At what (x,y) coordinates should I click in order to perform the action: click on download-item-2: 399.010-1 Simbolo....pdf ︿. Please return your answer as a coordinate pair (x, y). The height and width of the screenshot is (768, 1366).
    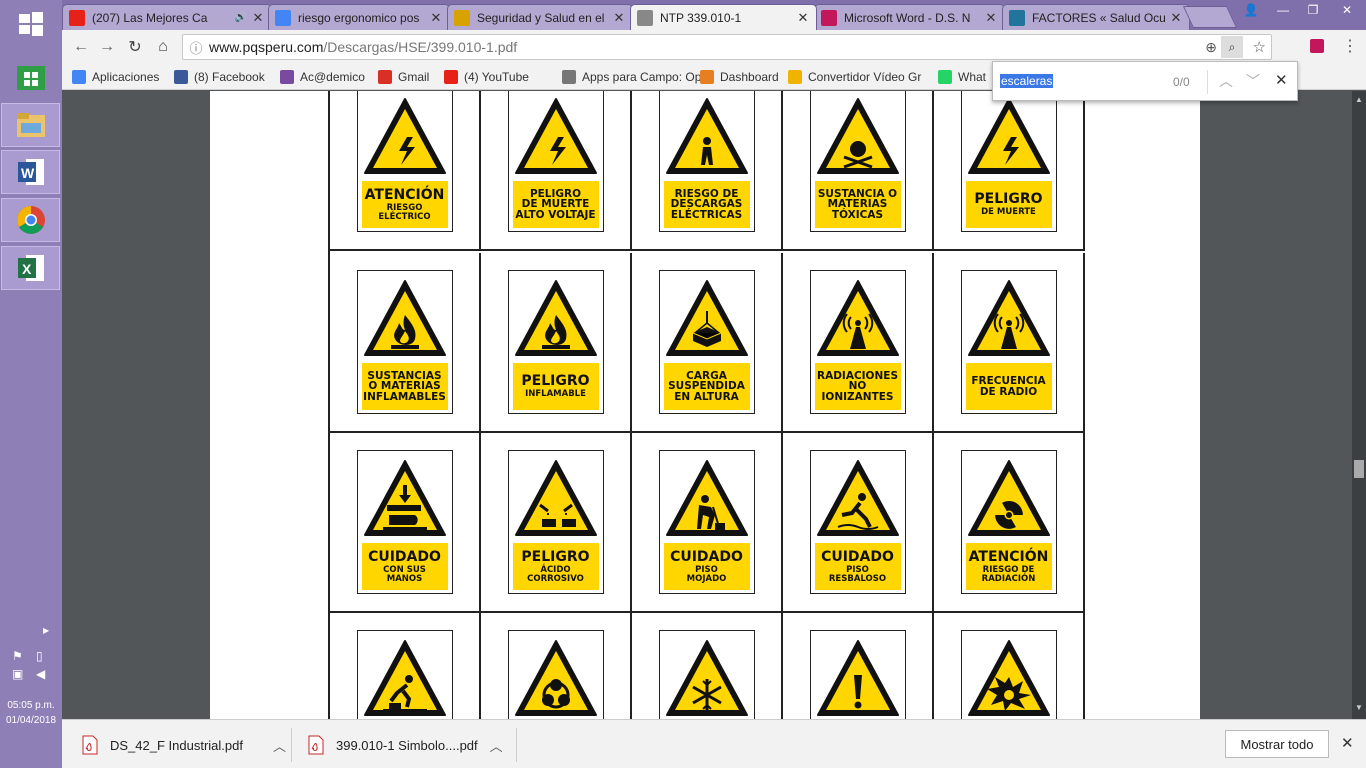
    Looking at the image, I should click on (405, 745).